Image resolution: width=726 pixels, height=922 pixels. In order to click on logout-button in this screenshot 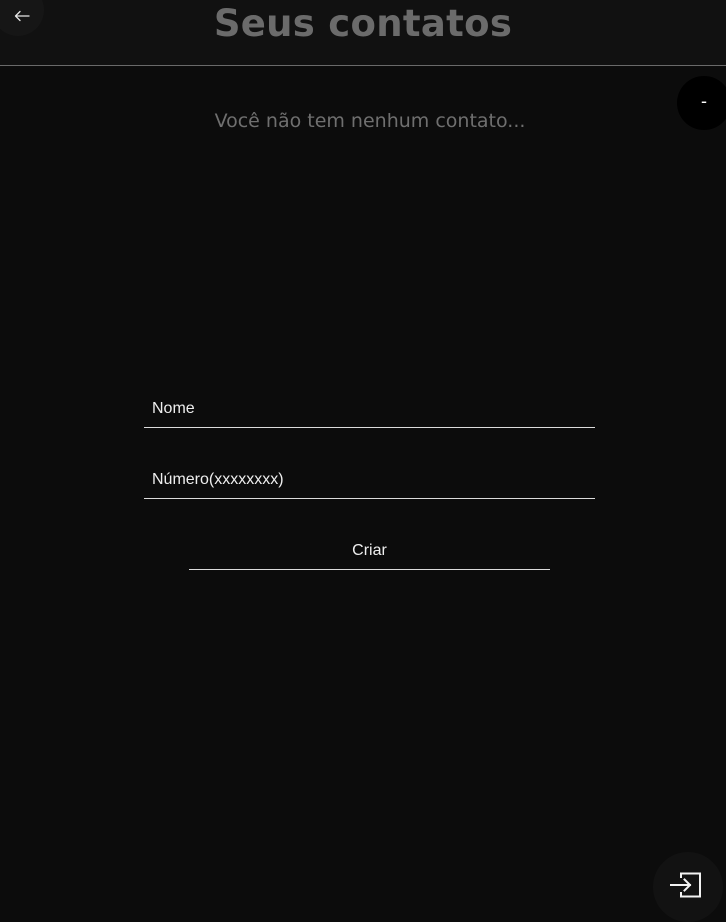, I will do `click(688, 887)`.